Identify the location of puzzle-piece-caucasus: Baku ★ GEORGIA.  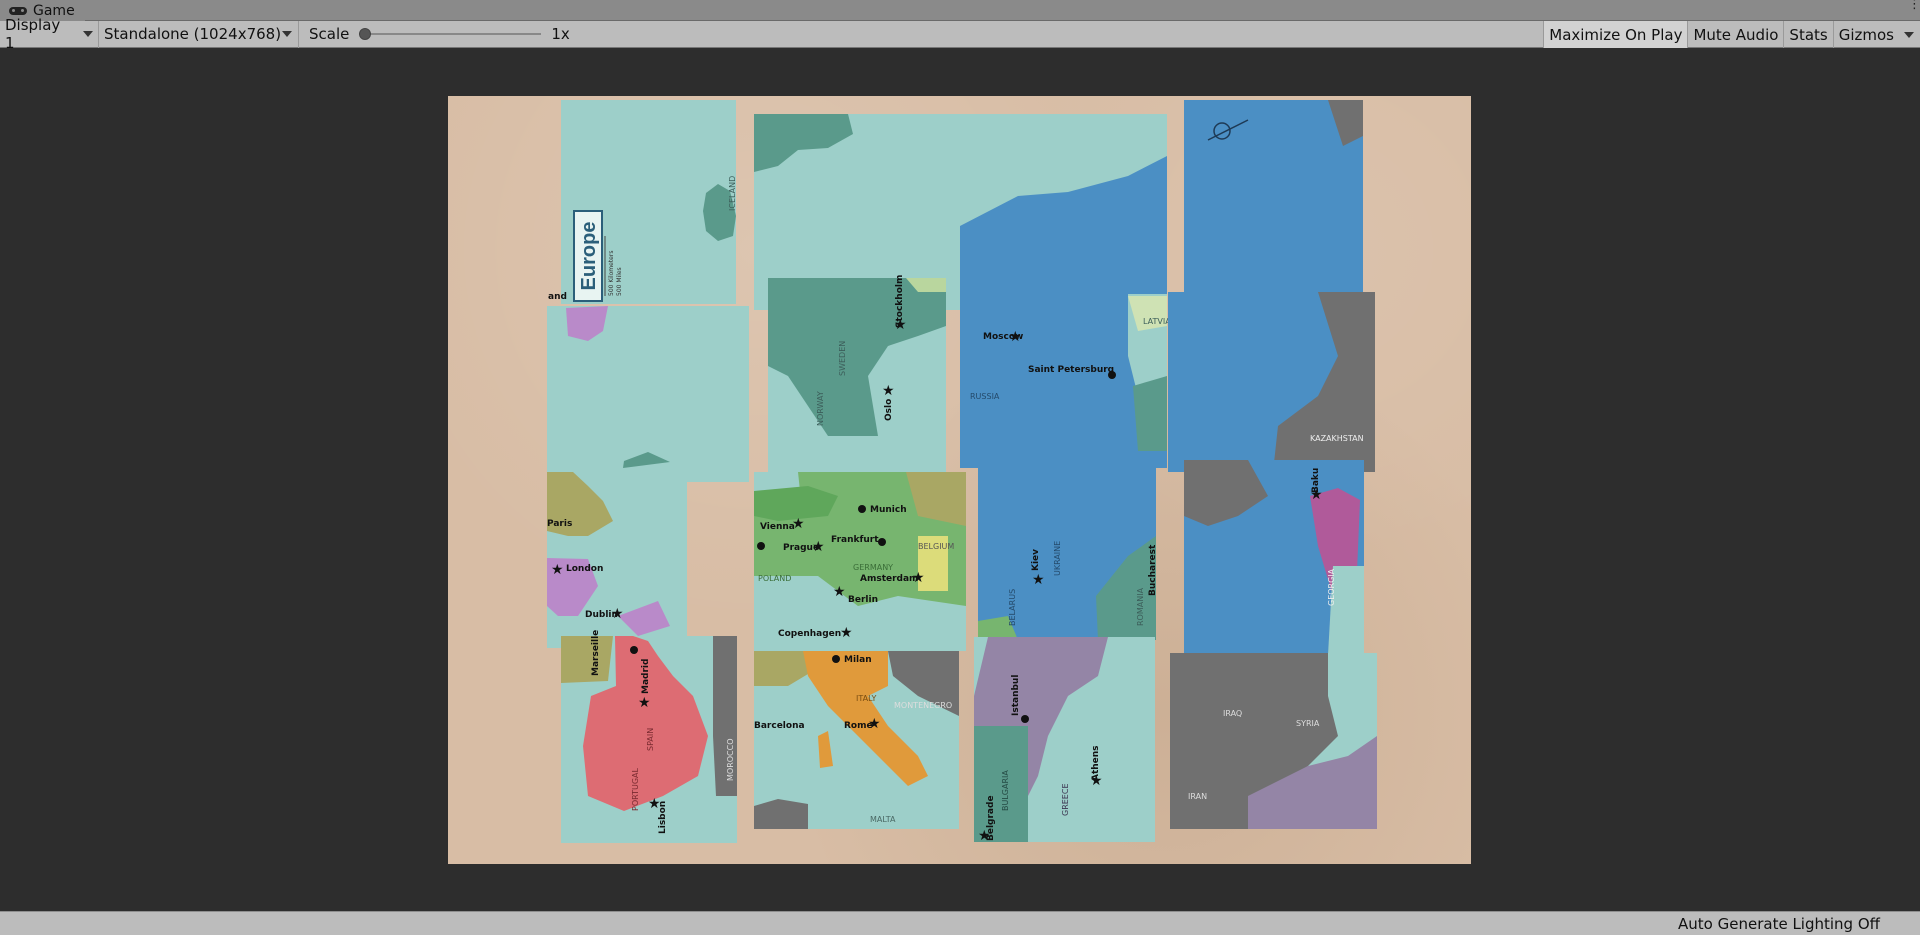
(1274, 557).